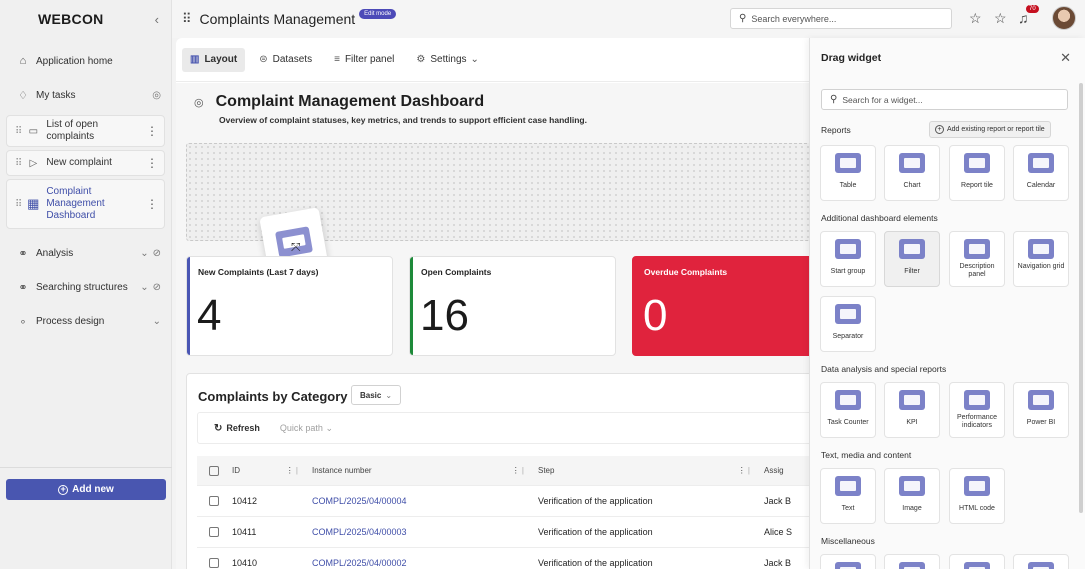 This screenshot has height=569, width=1085. What do you see at coordinates (848, 259) in the screenshot?
I see `widget-start-group: Start group` at bounding box center [848, 259].